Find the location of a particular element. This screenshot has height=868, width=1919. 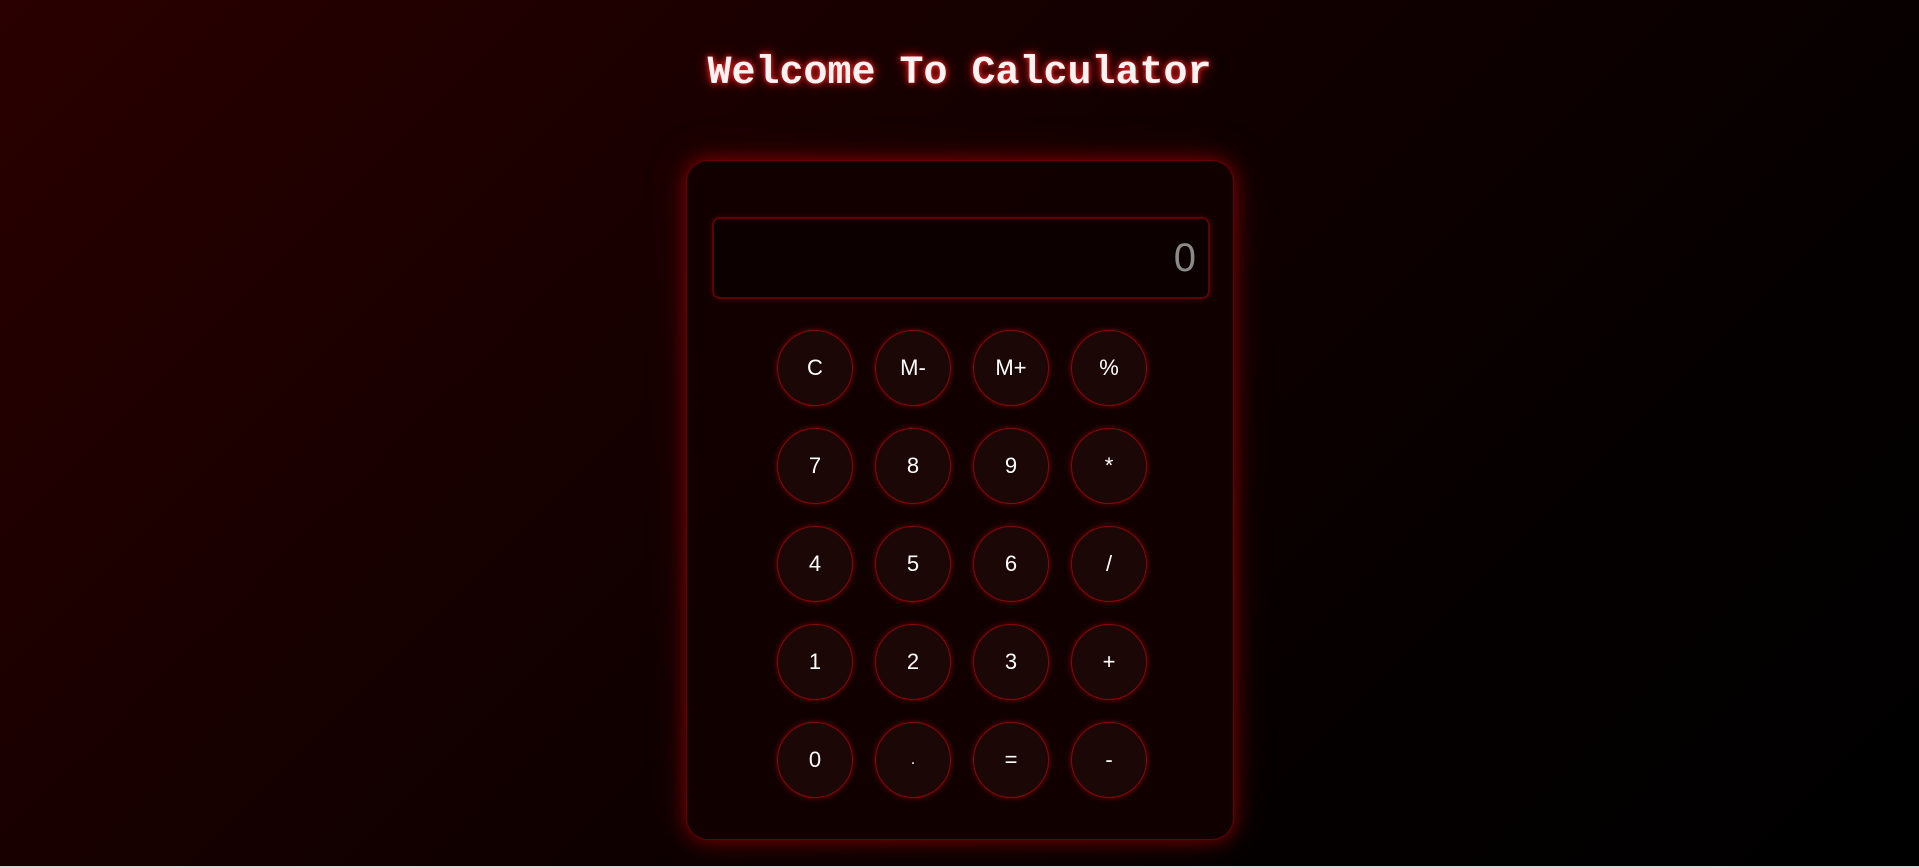

digit-6-button: 6 is located at coordinates (1011, 564).